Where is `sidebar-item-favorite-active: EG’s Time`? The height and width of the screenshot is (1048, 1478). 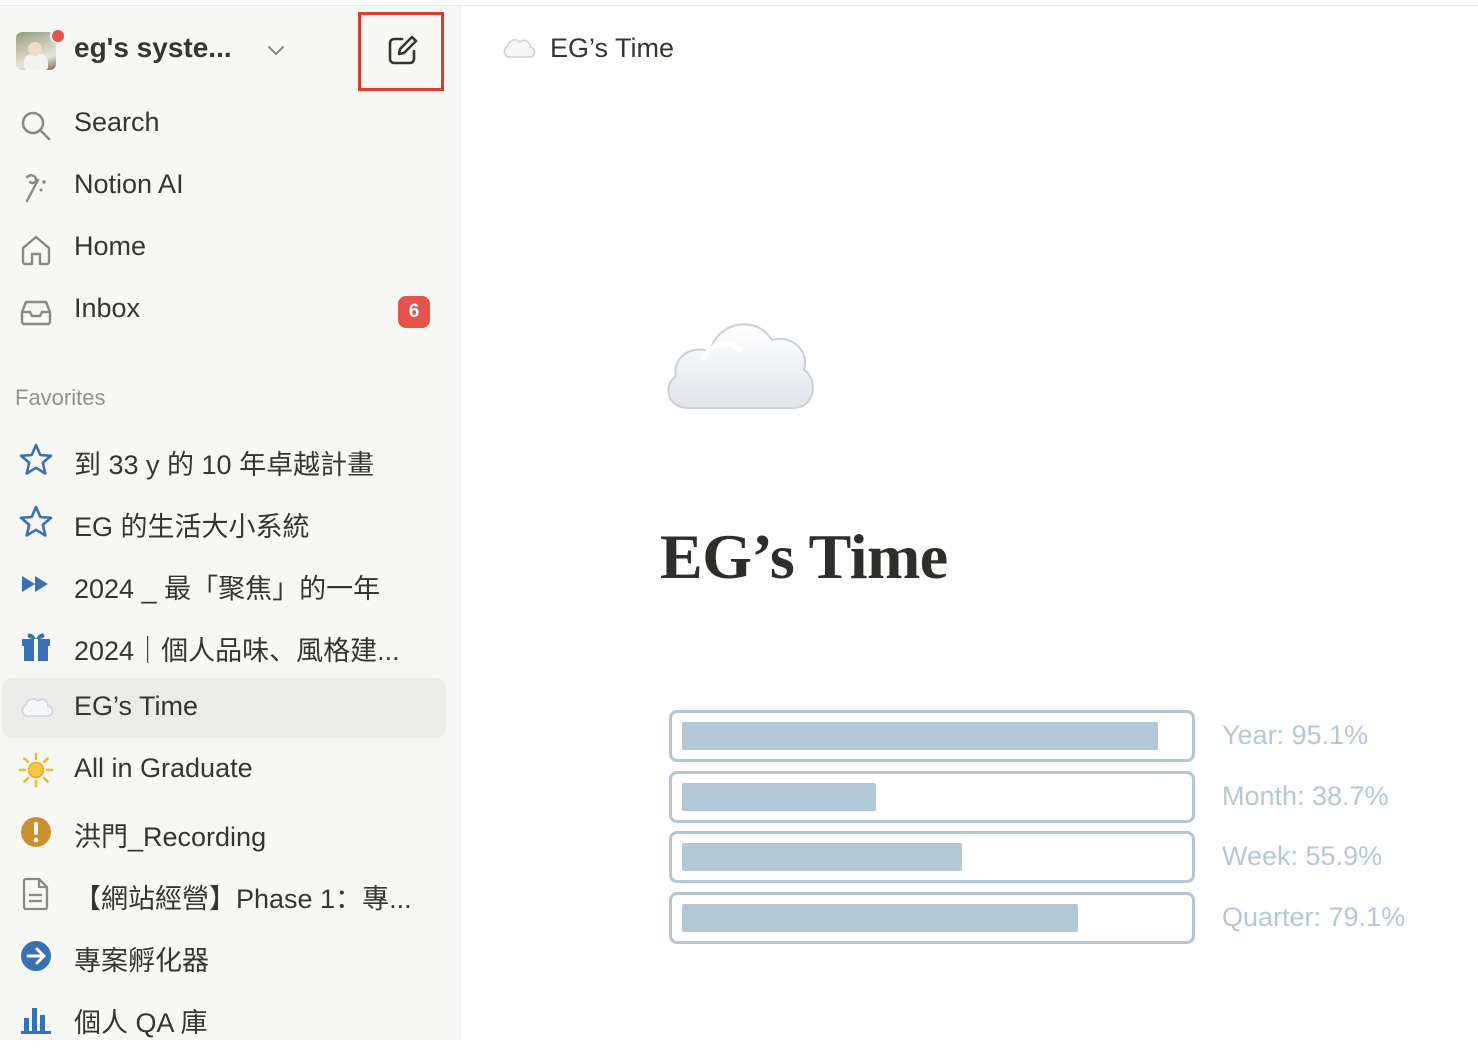
sidebar-item-favorite-active: EG’s Time is located at coordinates (230, 708).